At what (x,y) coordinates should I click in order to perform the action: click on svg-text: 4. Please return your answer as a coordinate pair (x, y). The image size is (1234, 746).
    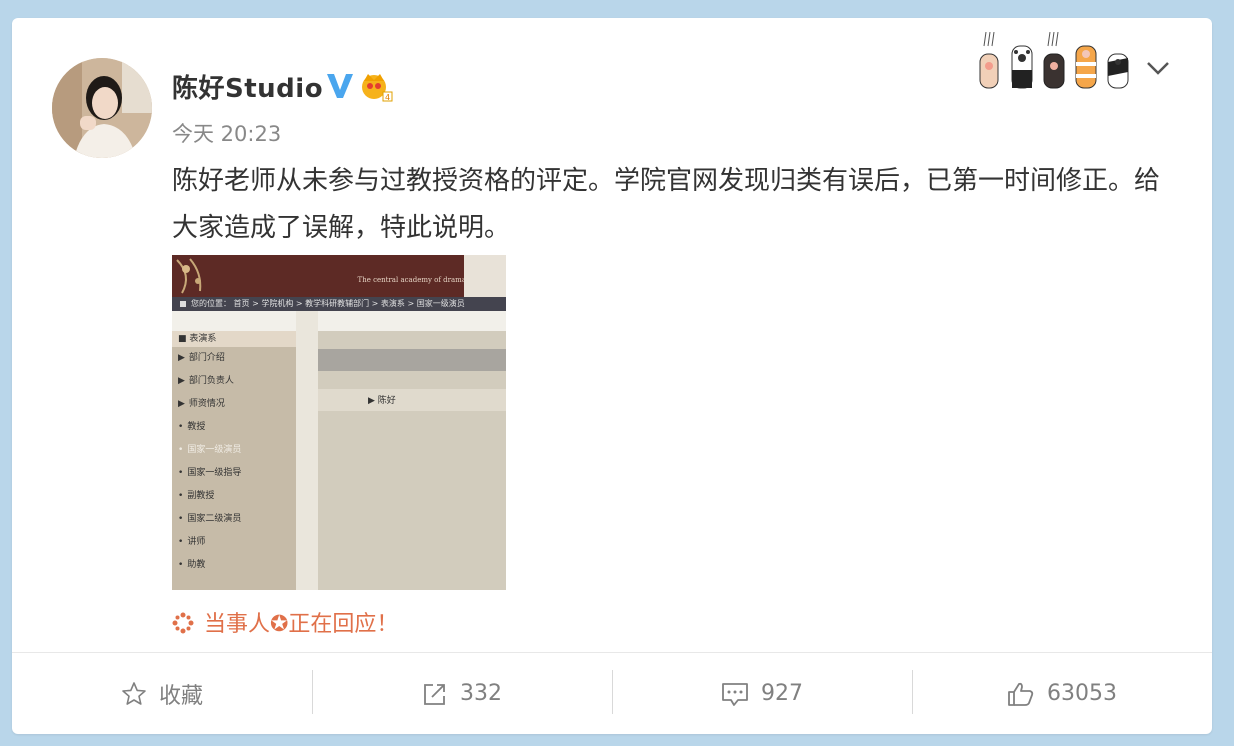
    Looking at the image, I should click on (387, 97).